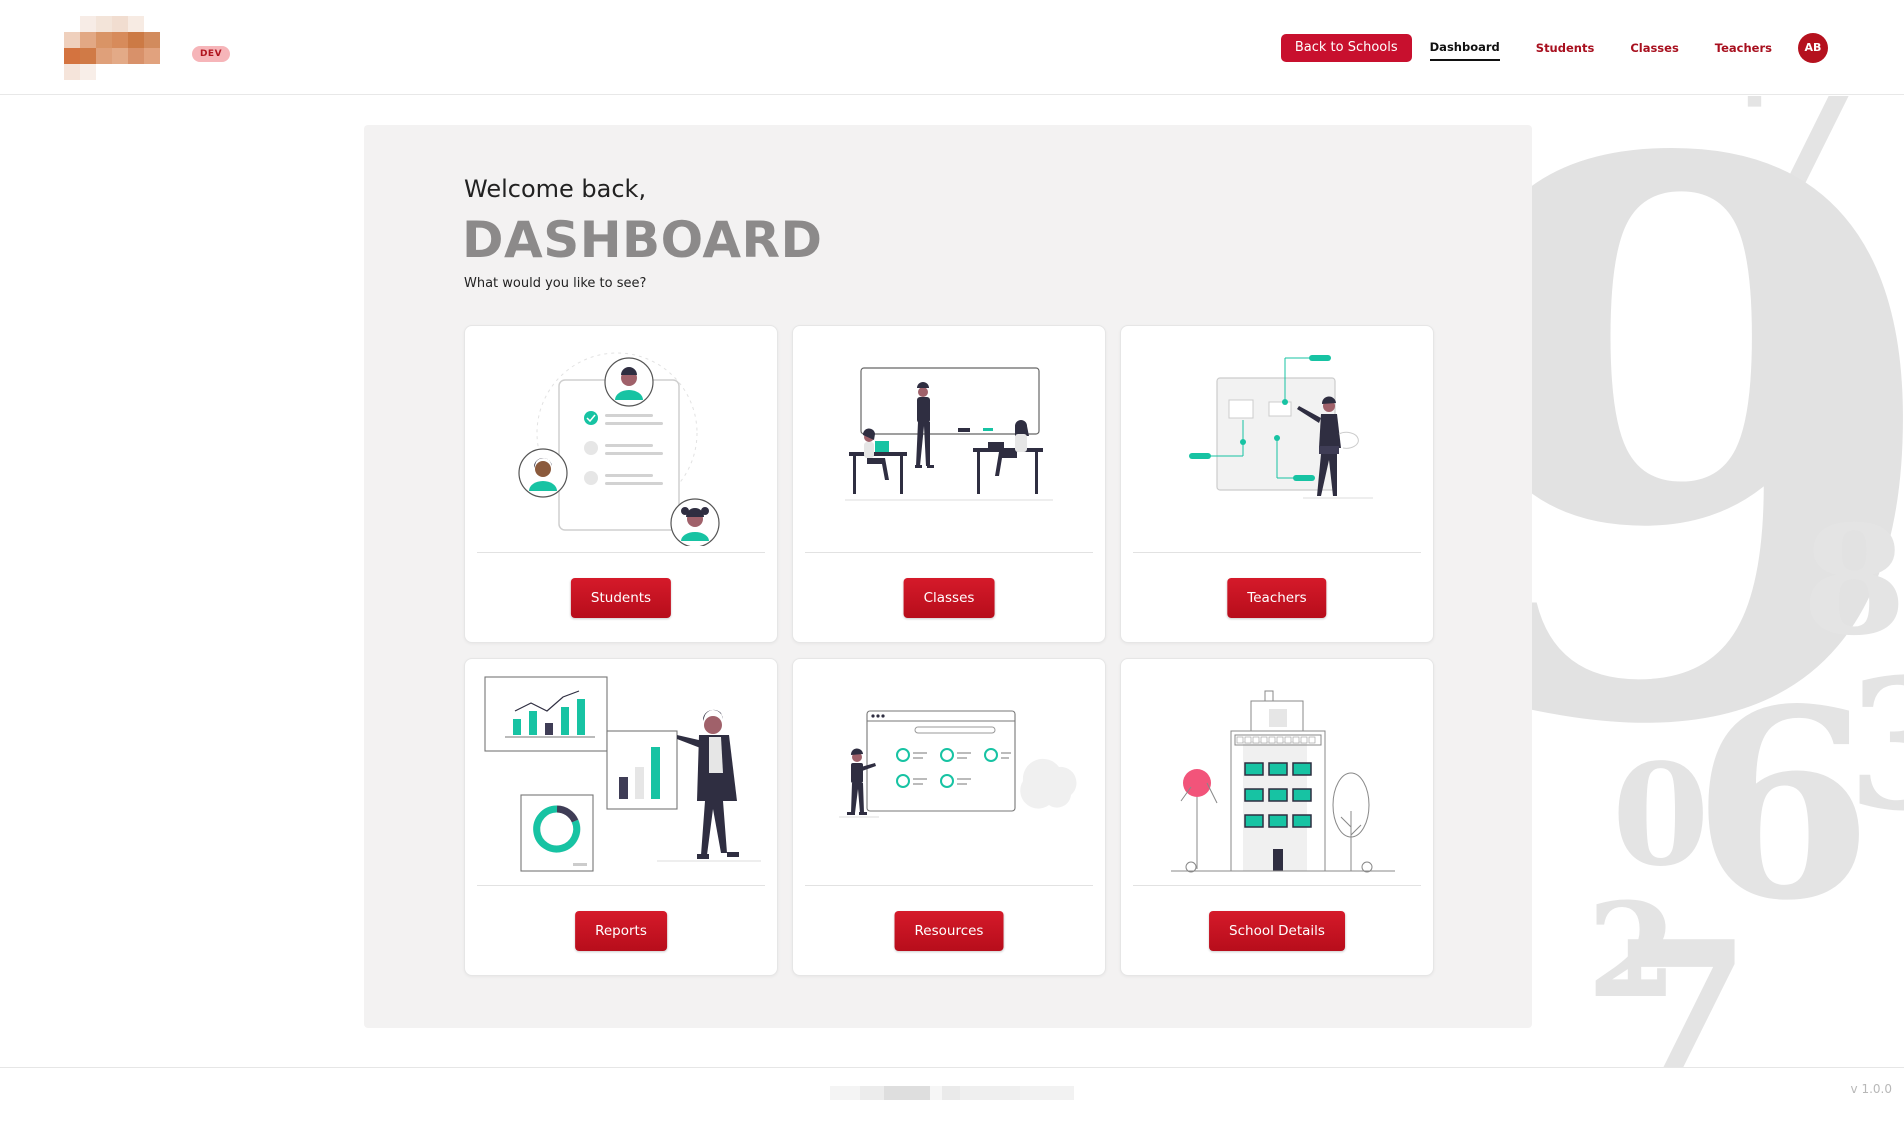 This screenshot has width=1904, height=1131. What do you see at coordinates (1871, 1089) in the screenshot?
I see `app-version: v 1.0.0` at bounding box center [1871, 1089].